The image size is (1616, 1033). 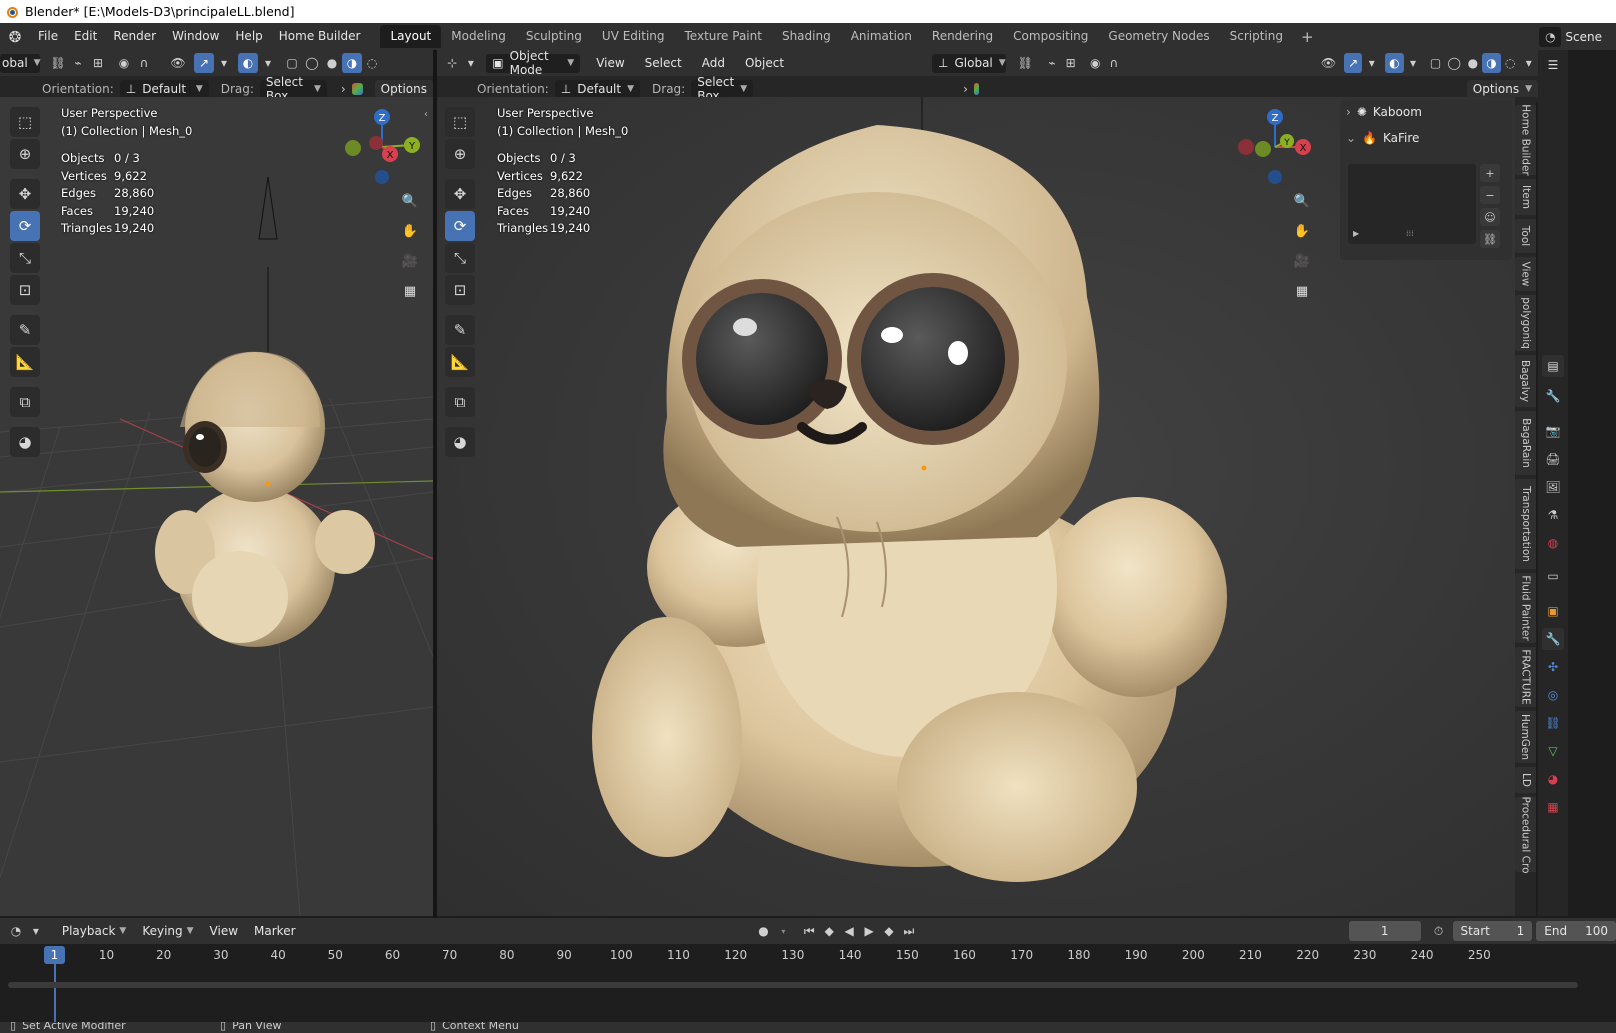 I want to click on tab-uv-editing: UV Editing, so click(x=633, y=36).